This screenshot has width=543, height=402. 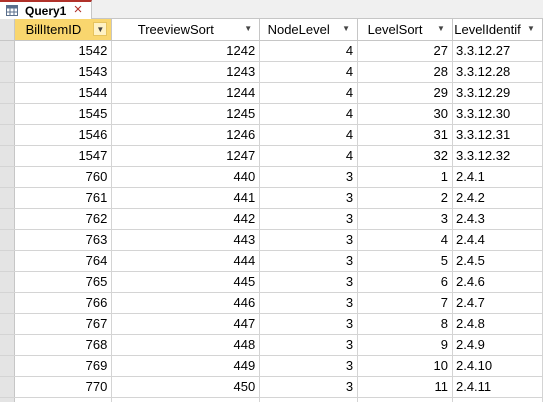 What do you see at coordinates (186, 303) in the screenshot?
I see `table-cell: 446` at bounding box center [186, 303].